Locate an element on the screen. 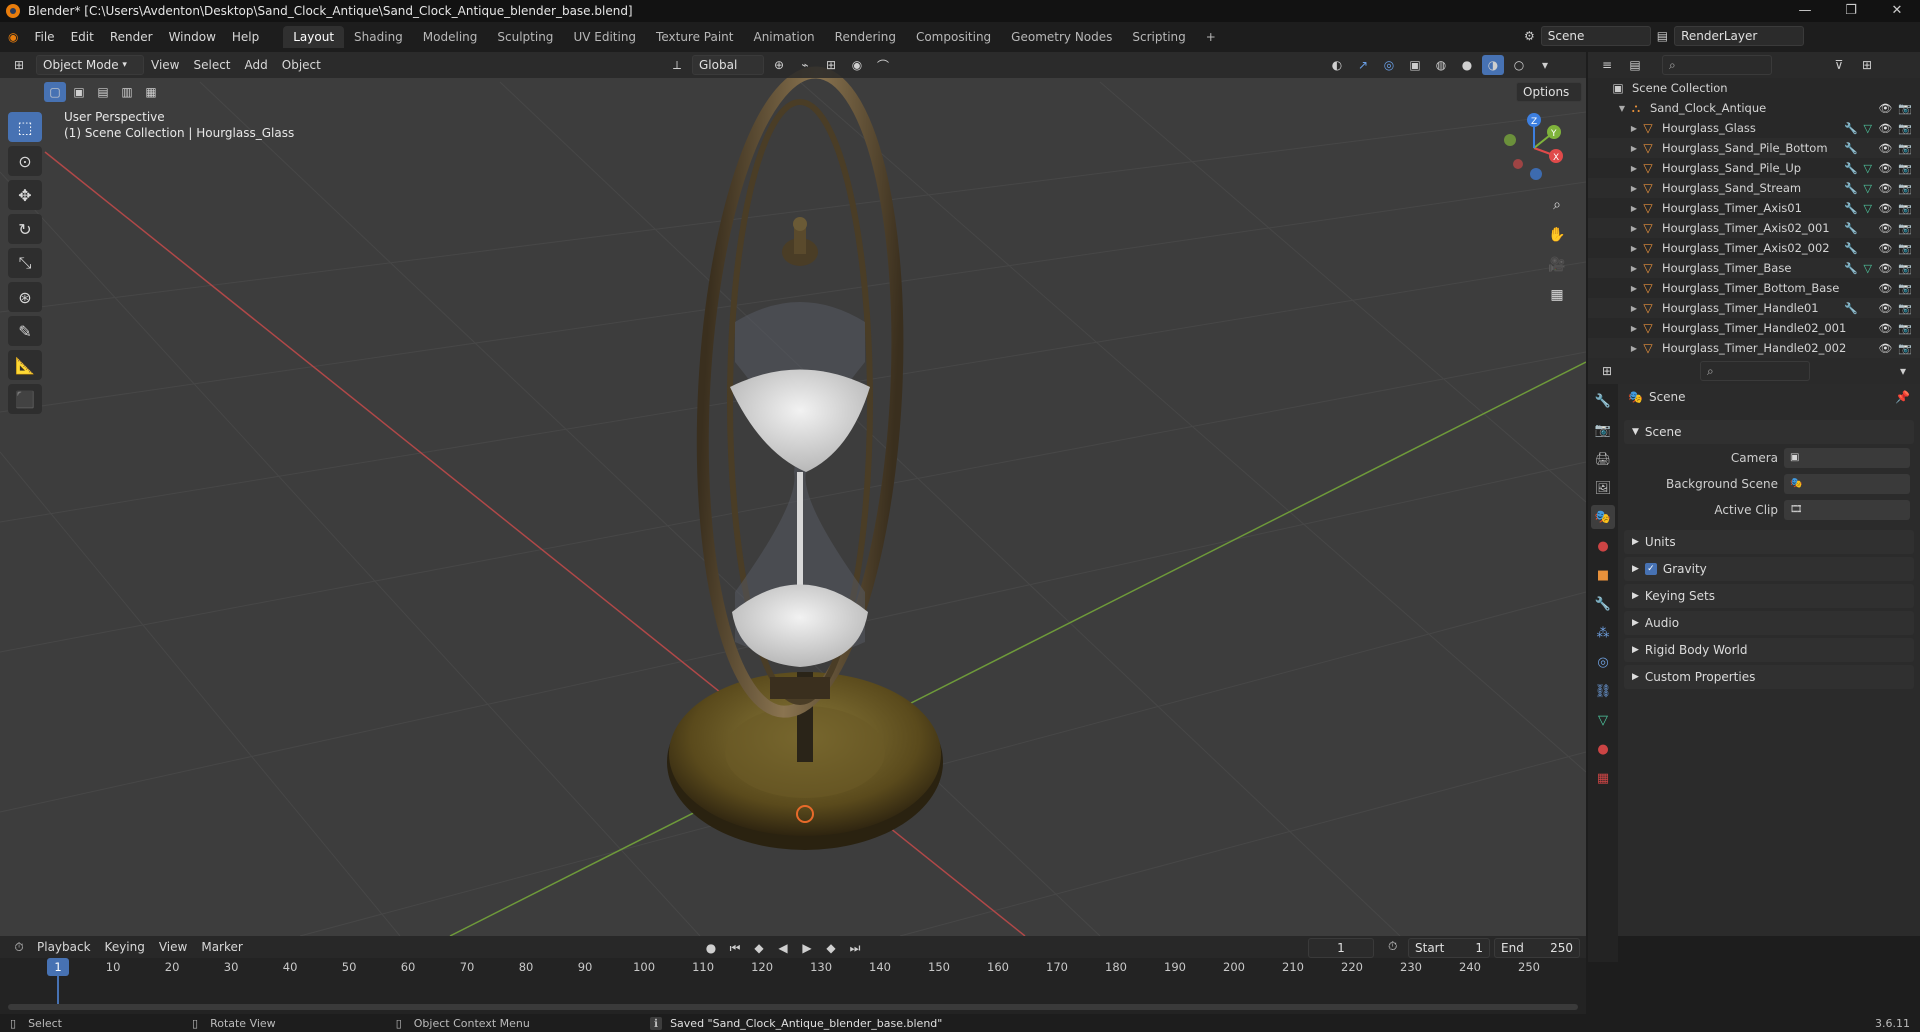 This screenshot has height=1032, width=1920. material-tab-icon: ● is located at coordinates (1603, 749).